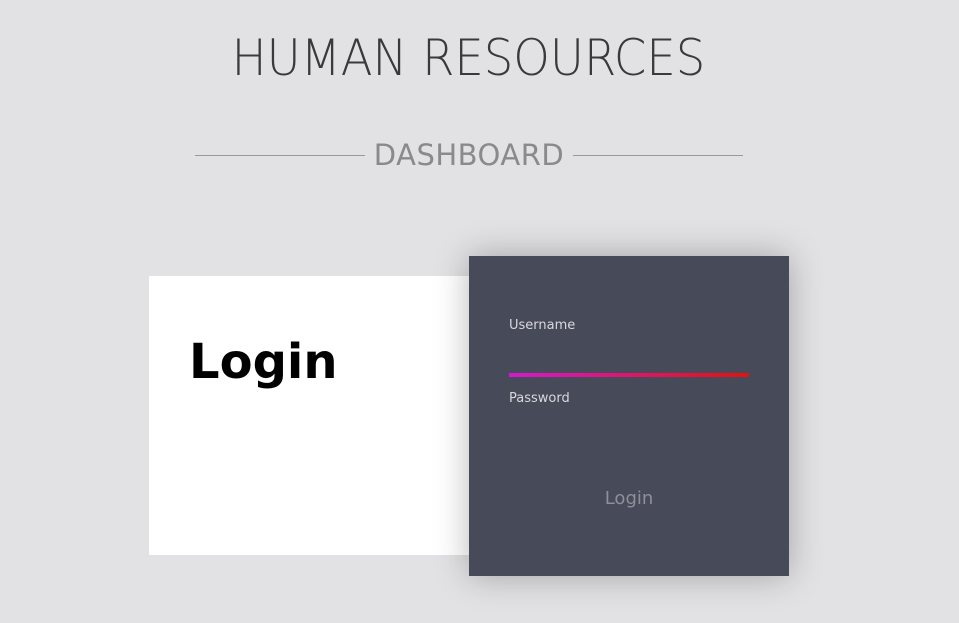 Image resolution: width=959 pixels, height=623 pixels. What do you see at coordinates (629, 498) in the screenshot?
I see `login-button: Login` at bounding box center [629, 498].